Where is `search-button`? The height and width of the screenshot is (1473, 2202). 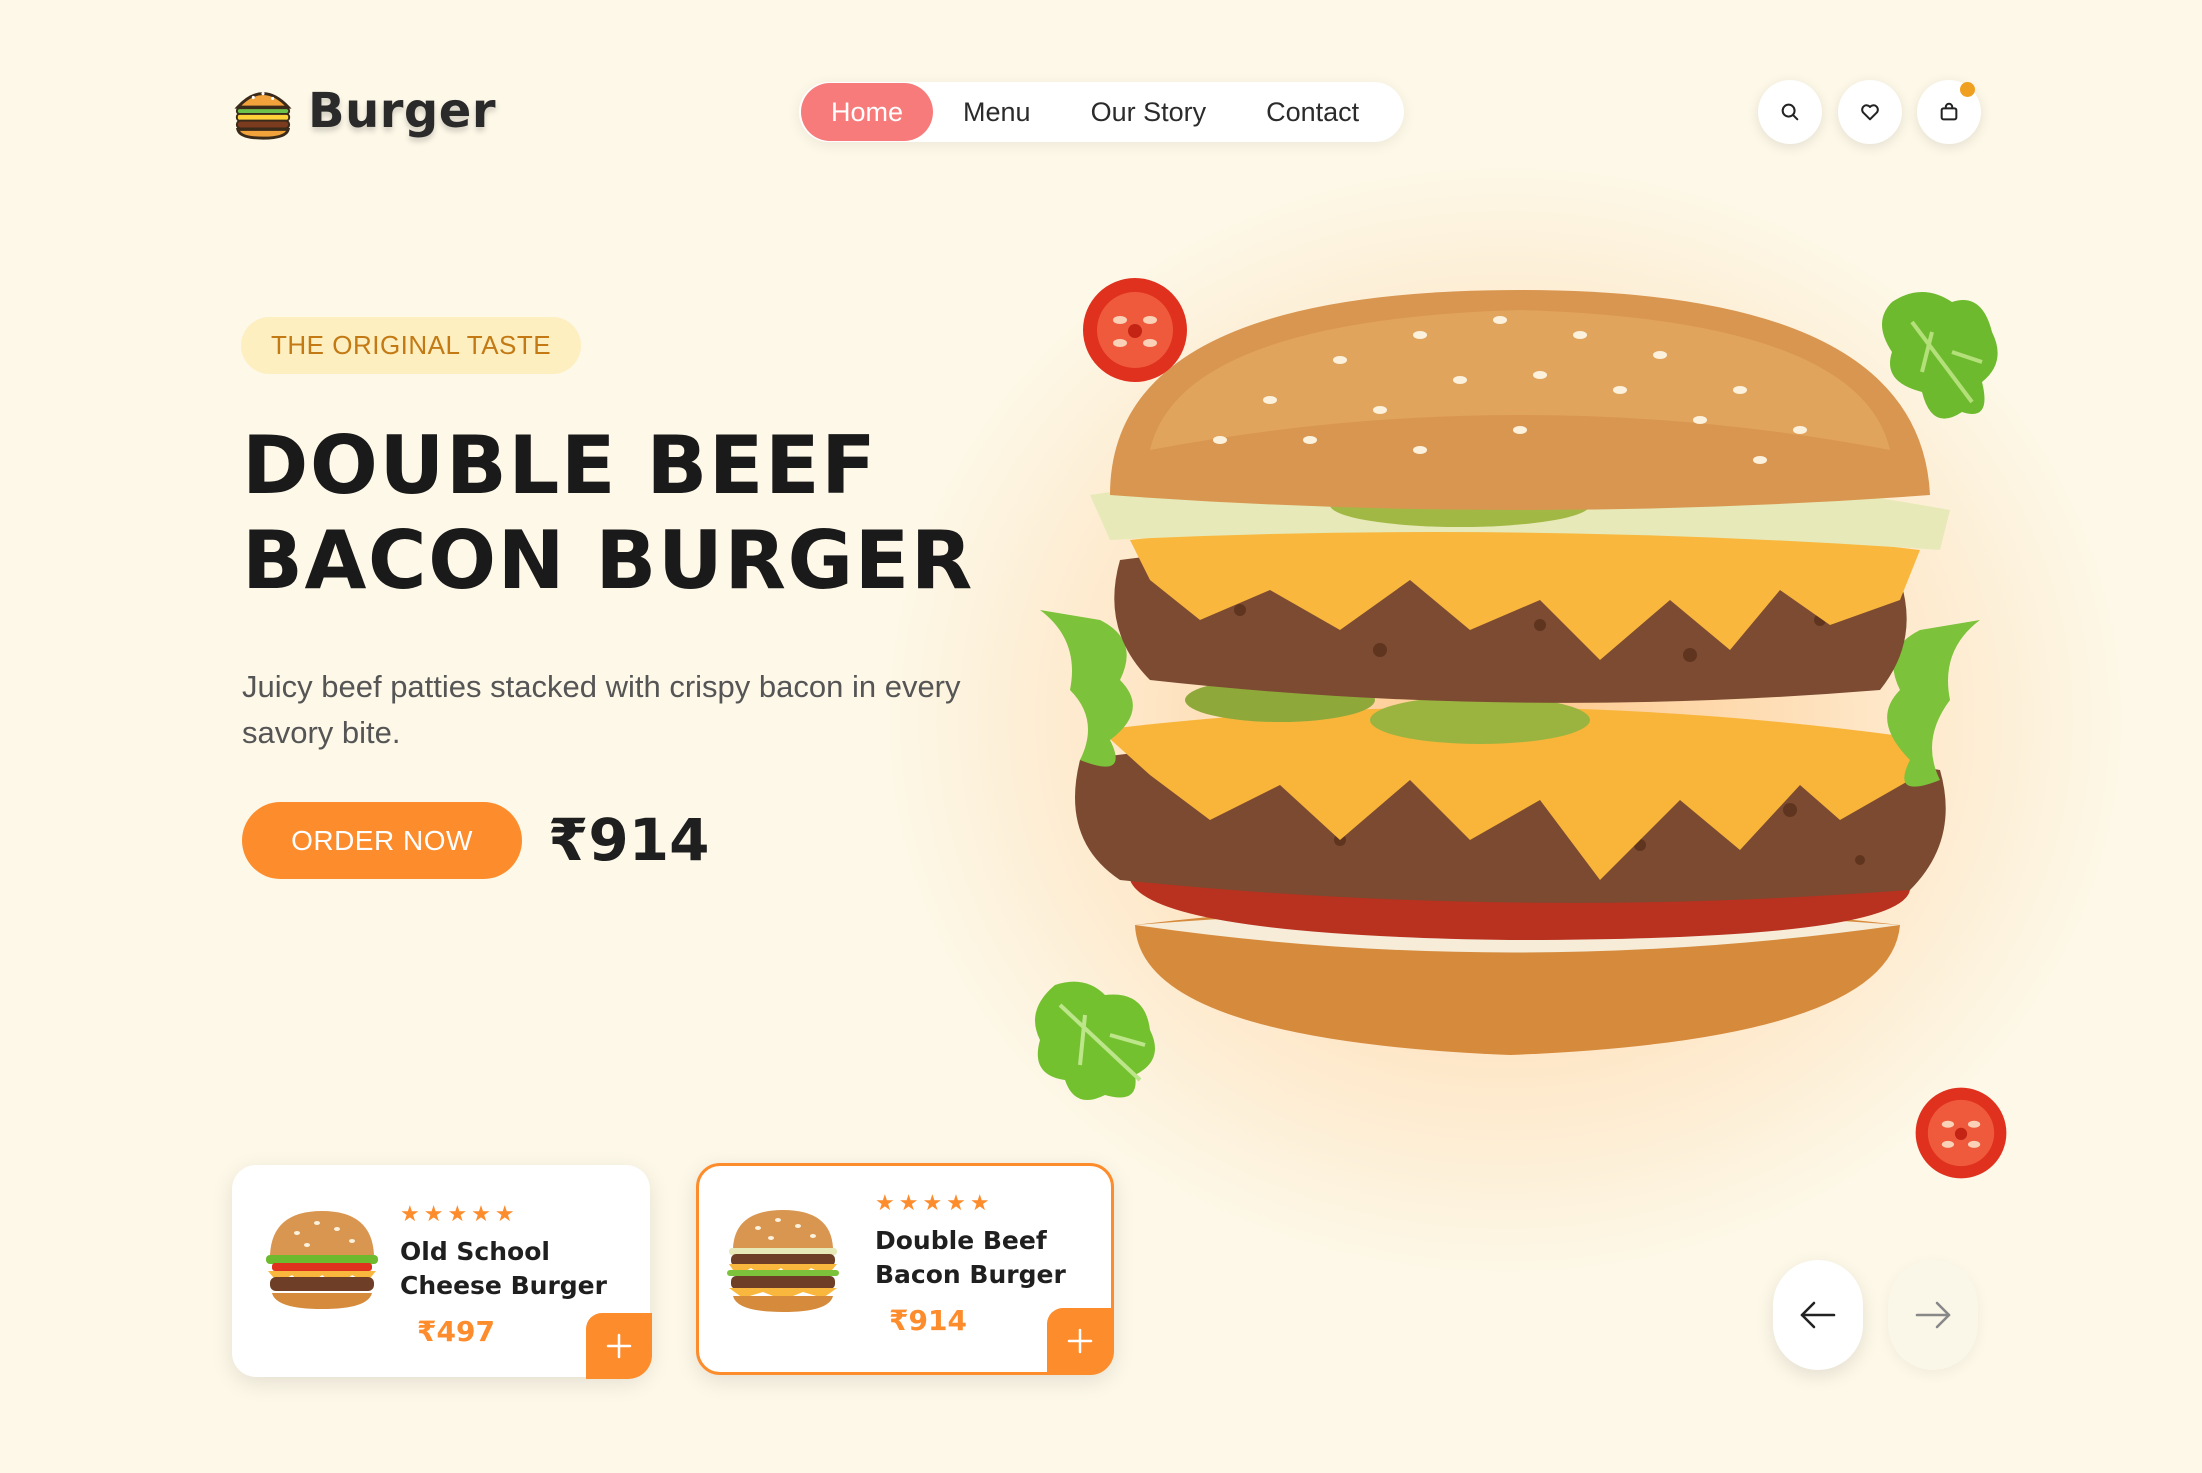 search-button is located at coordinates (1790, 112).